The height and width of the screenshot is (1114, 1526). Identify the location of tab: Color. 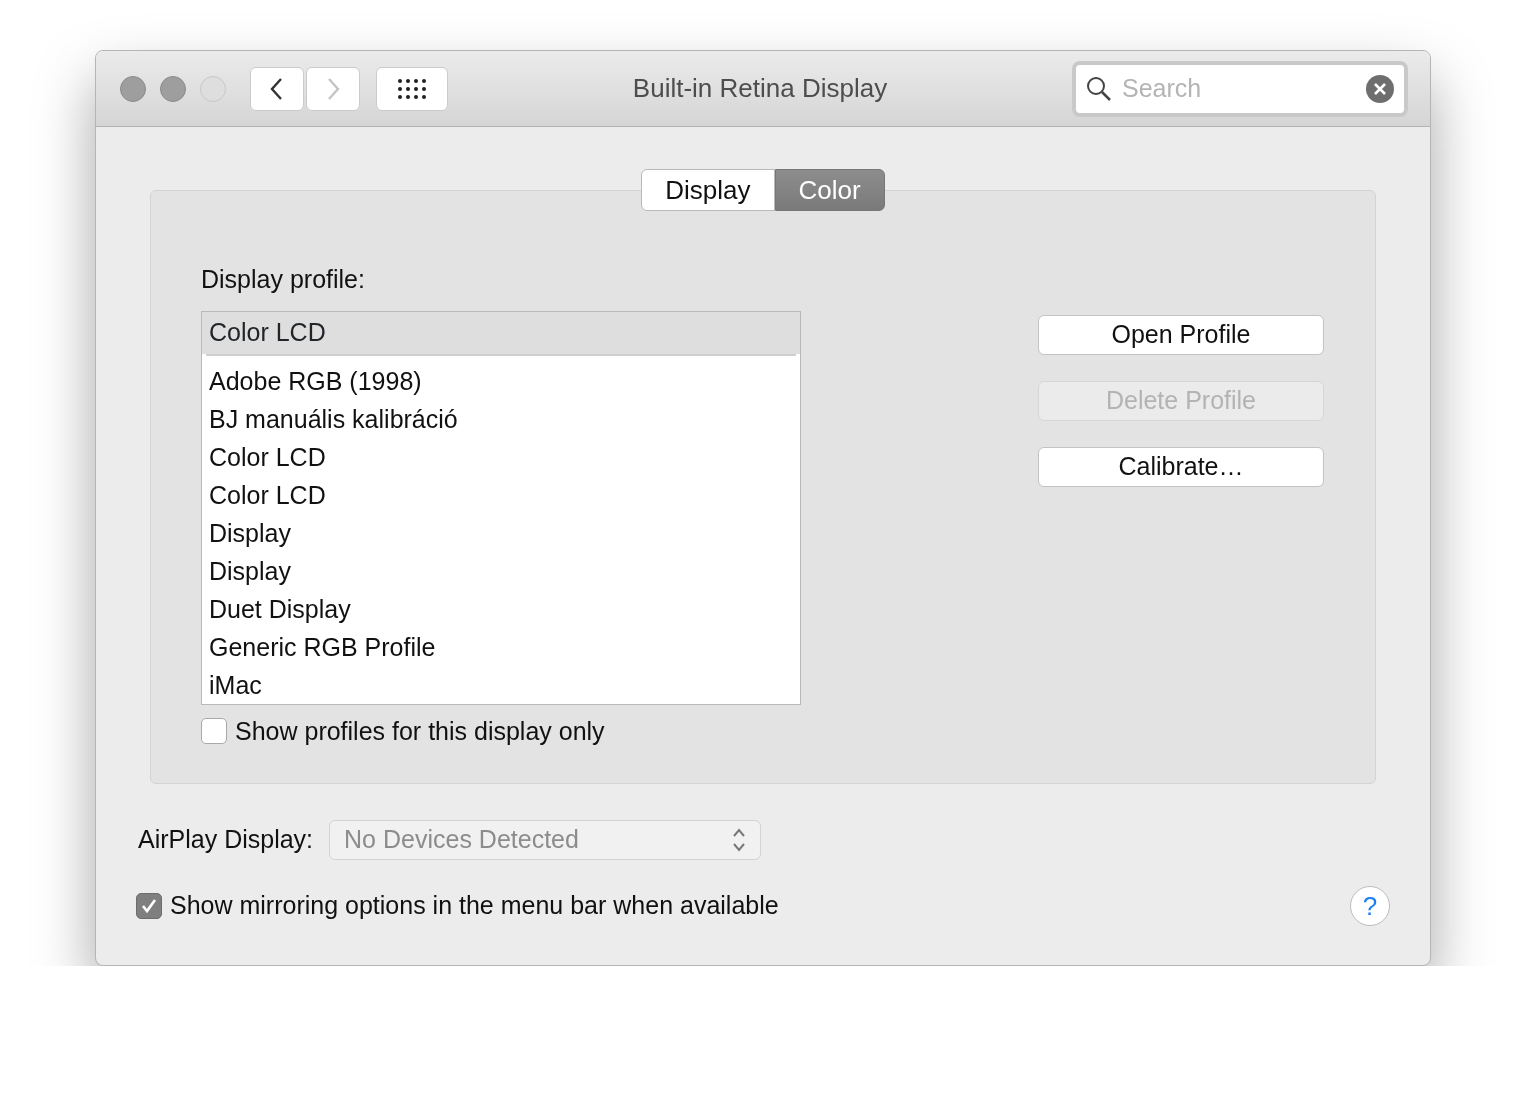
(829, 190).